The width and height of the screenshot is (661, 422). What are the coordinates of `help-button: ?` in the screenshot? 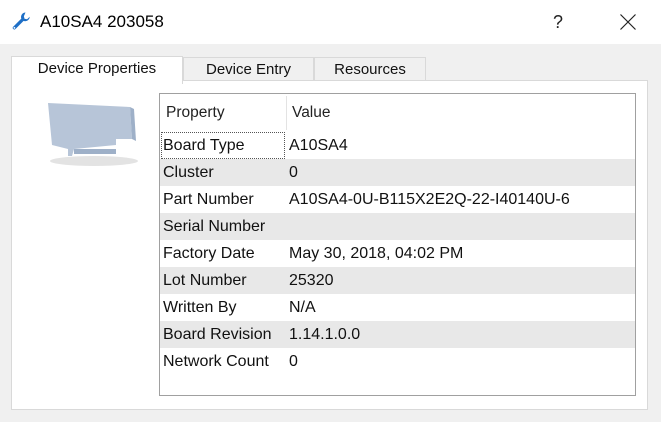 It's located at (558, 22).